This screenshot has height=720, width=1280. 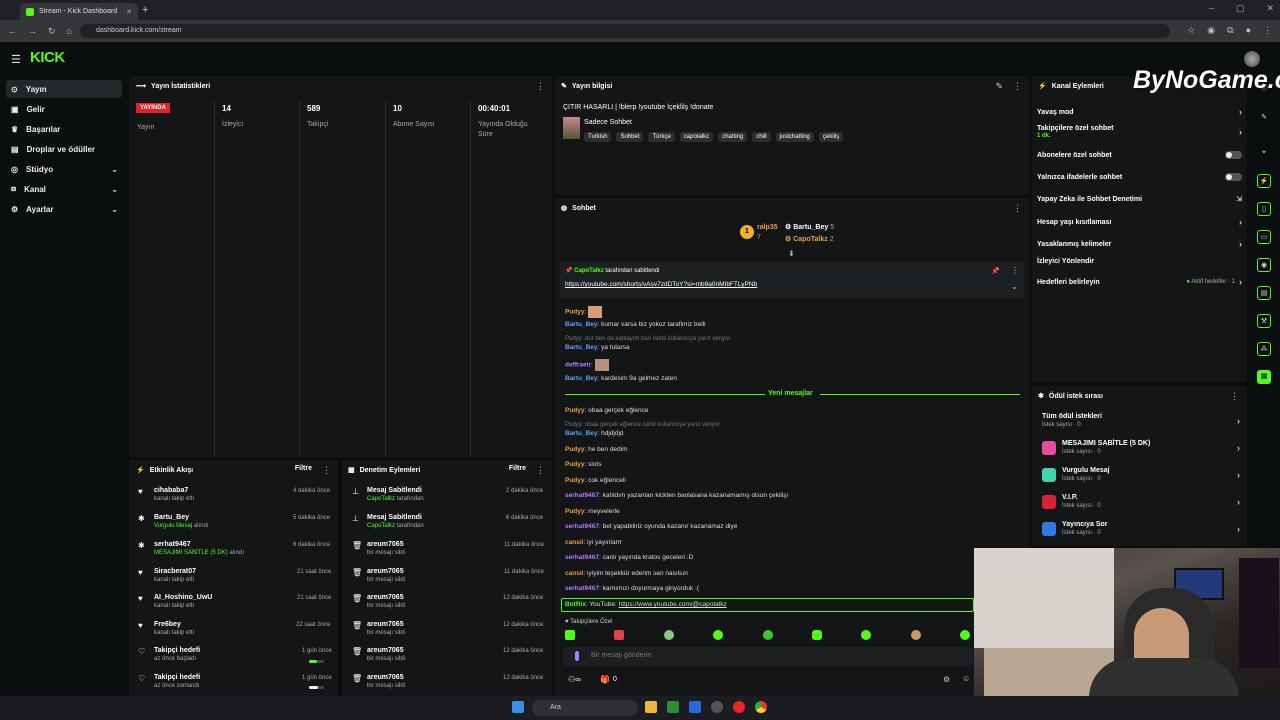 What do you see at coordinates (1264, 89) in the screenshot?
I see `info-icon: ⓘ` at bounding box center [1264, 89].